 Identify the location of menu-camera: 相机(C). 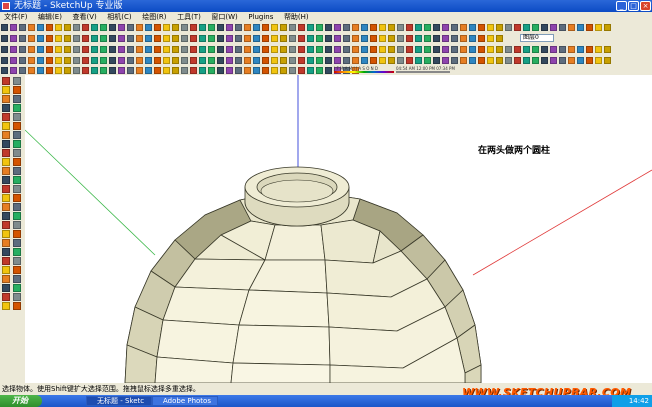
(119, 17).